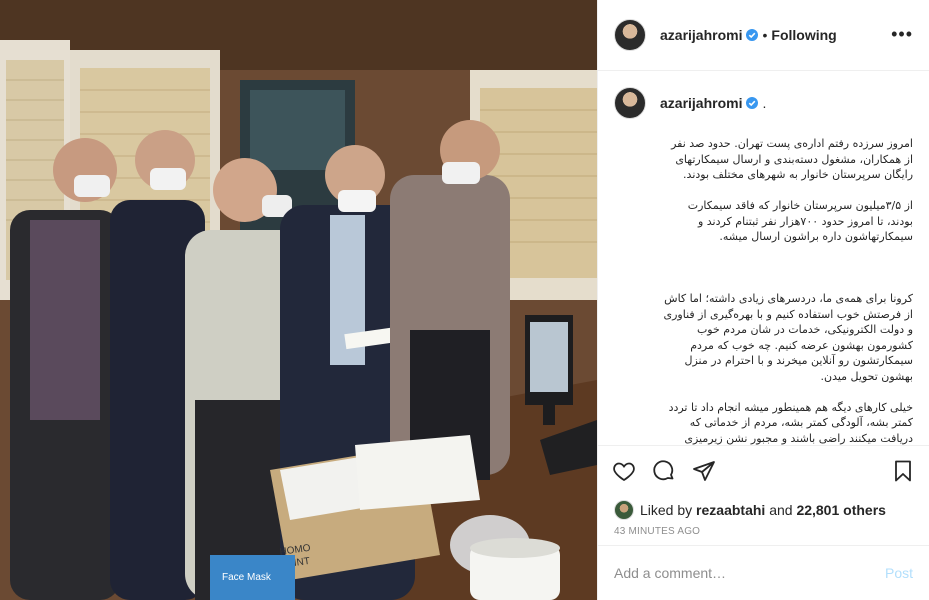 This screenshot has height=600, width=929. I want to click on share-icon, so click(704, 471).